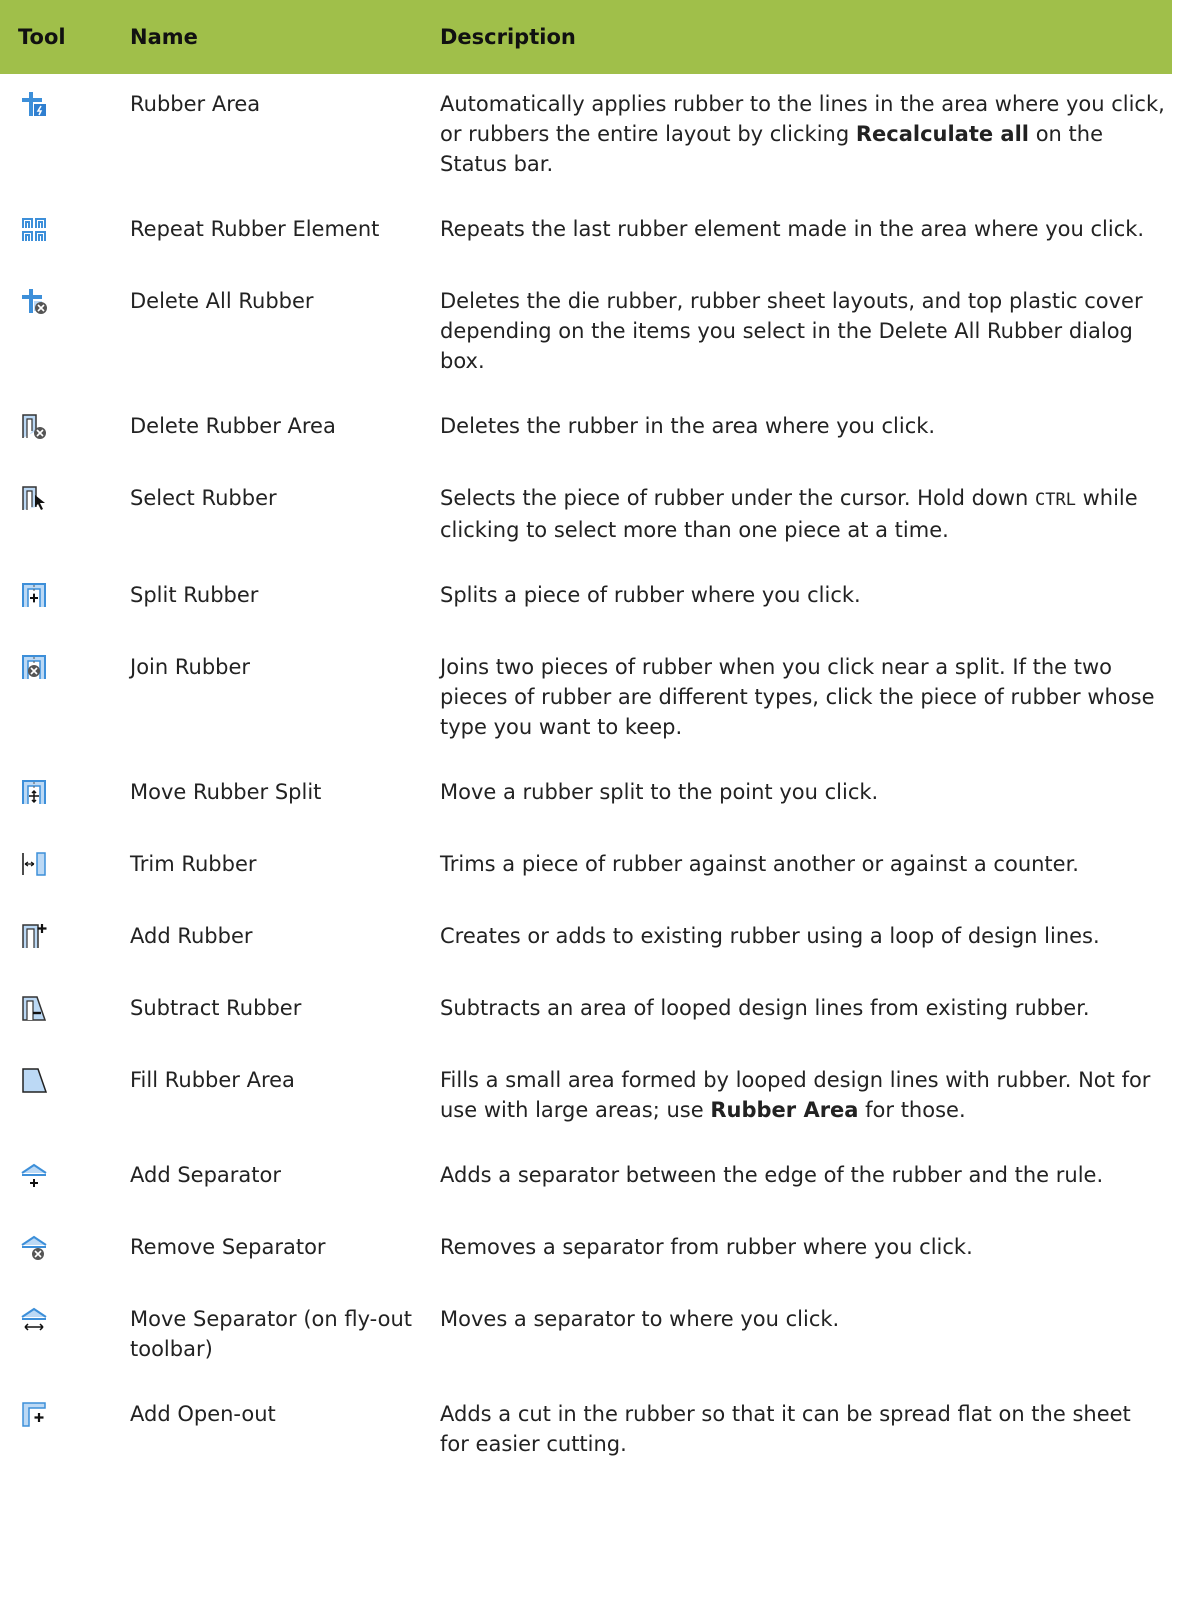 The height and width of the screenshot is (1612, 1190). I want to click on description-emphasis: Recalculate all, so click(942, 134).